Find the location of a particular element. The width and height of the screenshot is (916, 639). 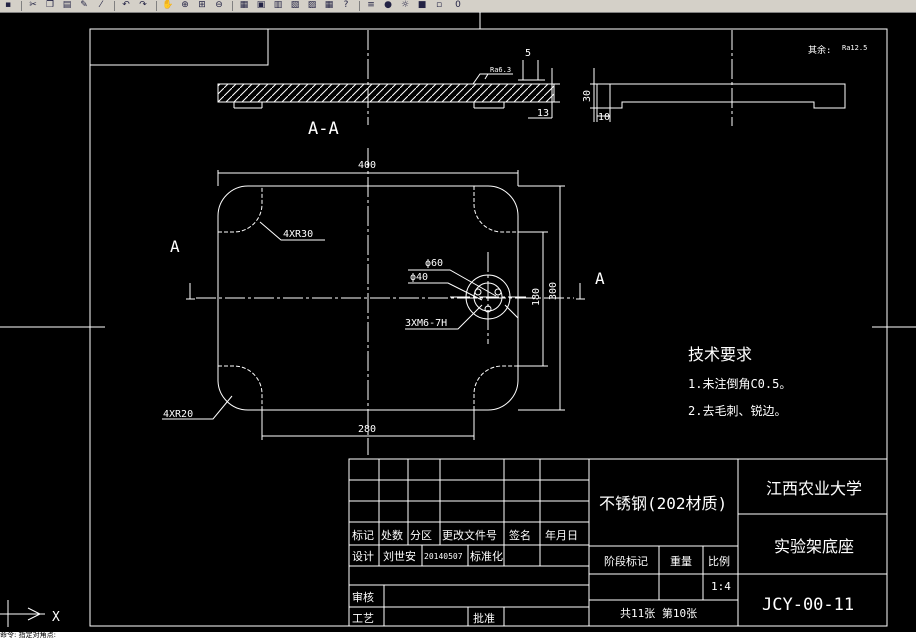

dim-dia-60: ϕ60 is located at coordinates (434, 263).